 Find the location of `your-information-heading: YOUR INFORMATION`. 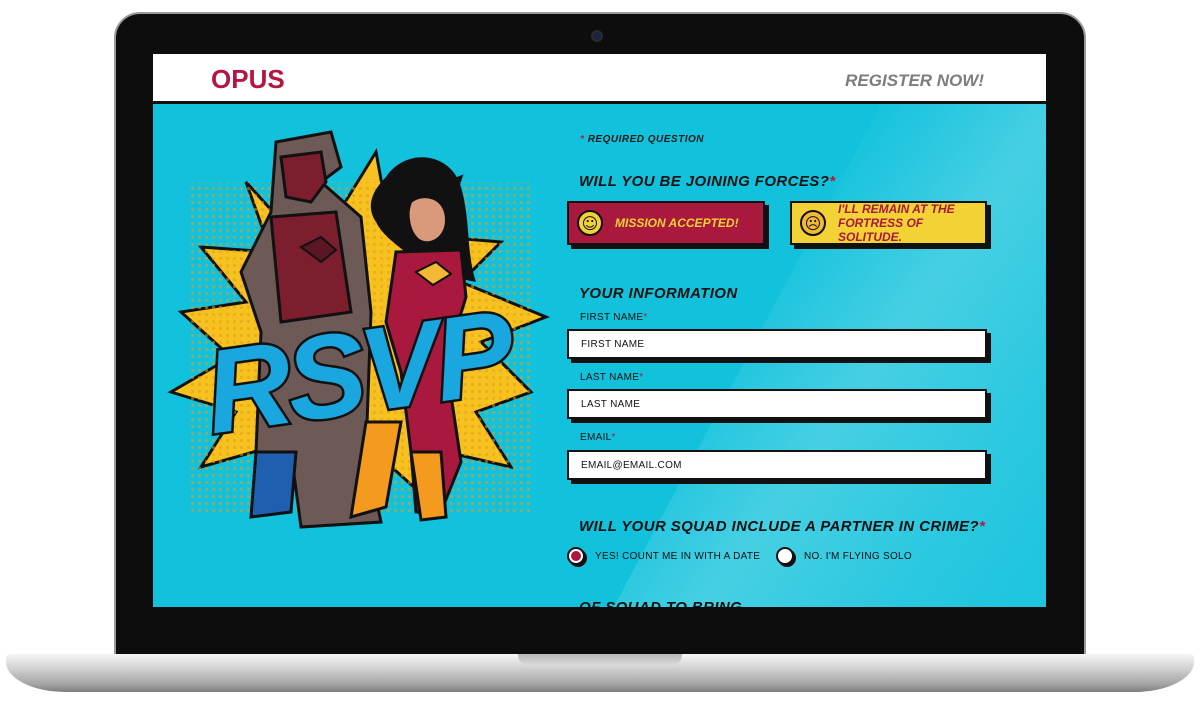

your-information-heading: YOUR INFORMATION is located at coordinates (658, 293).